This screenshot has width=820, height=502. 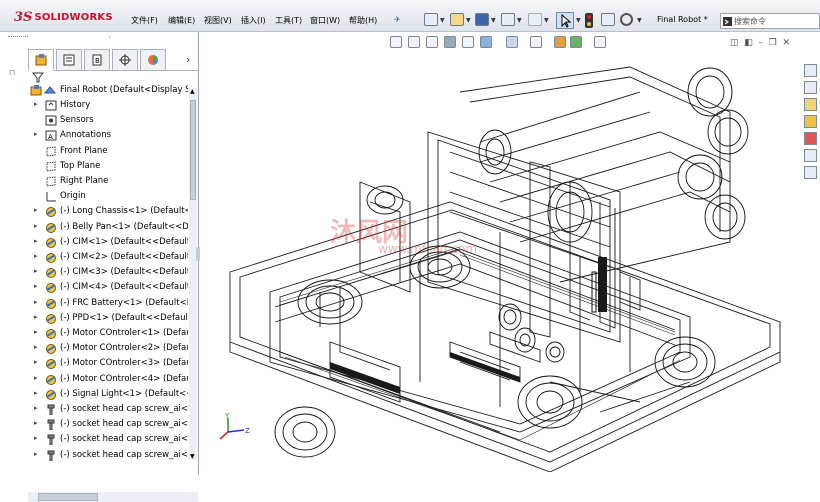 What do you see at coordinates (773, 43) in the screenshot?
I see `restore-icon: ❐` at bounding box center [773, 43].